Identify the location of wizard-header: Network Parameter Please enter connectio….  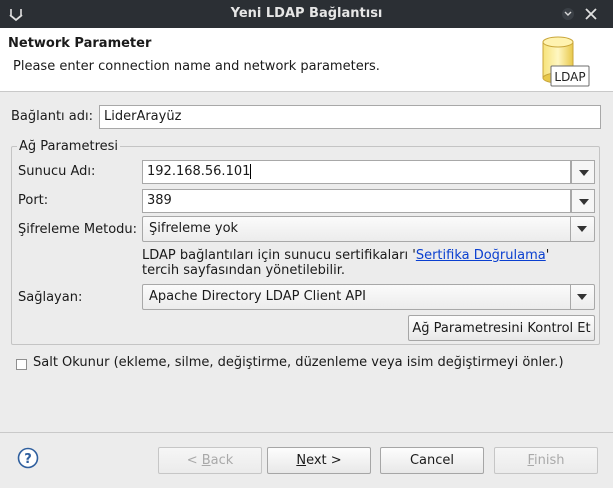
(306, 60).